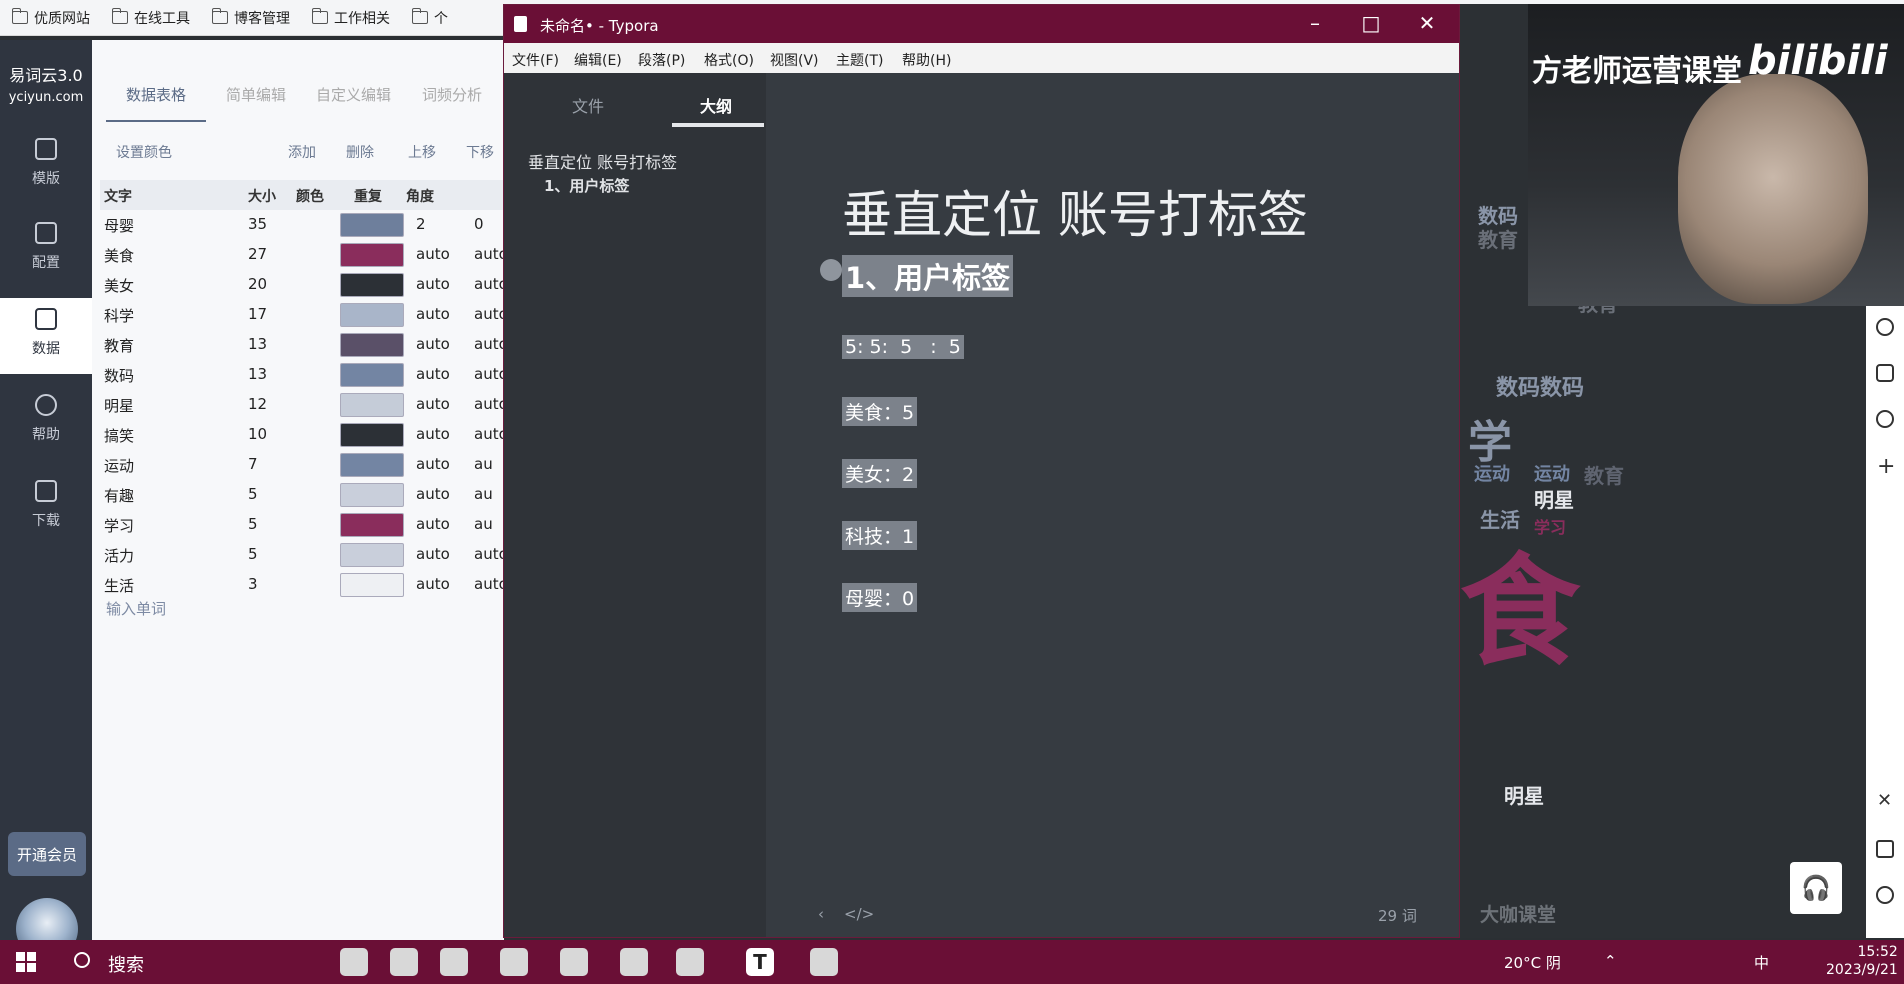 This screenshot has width=1904, height=984. I want to click on plus-icon: +, so click(1886, 466).